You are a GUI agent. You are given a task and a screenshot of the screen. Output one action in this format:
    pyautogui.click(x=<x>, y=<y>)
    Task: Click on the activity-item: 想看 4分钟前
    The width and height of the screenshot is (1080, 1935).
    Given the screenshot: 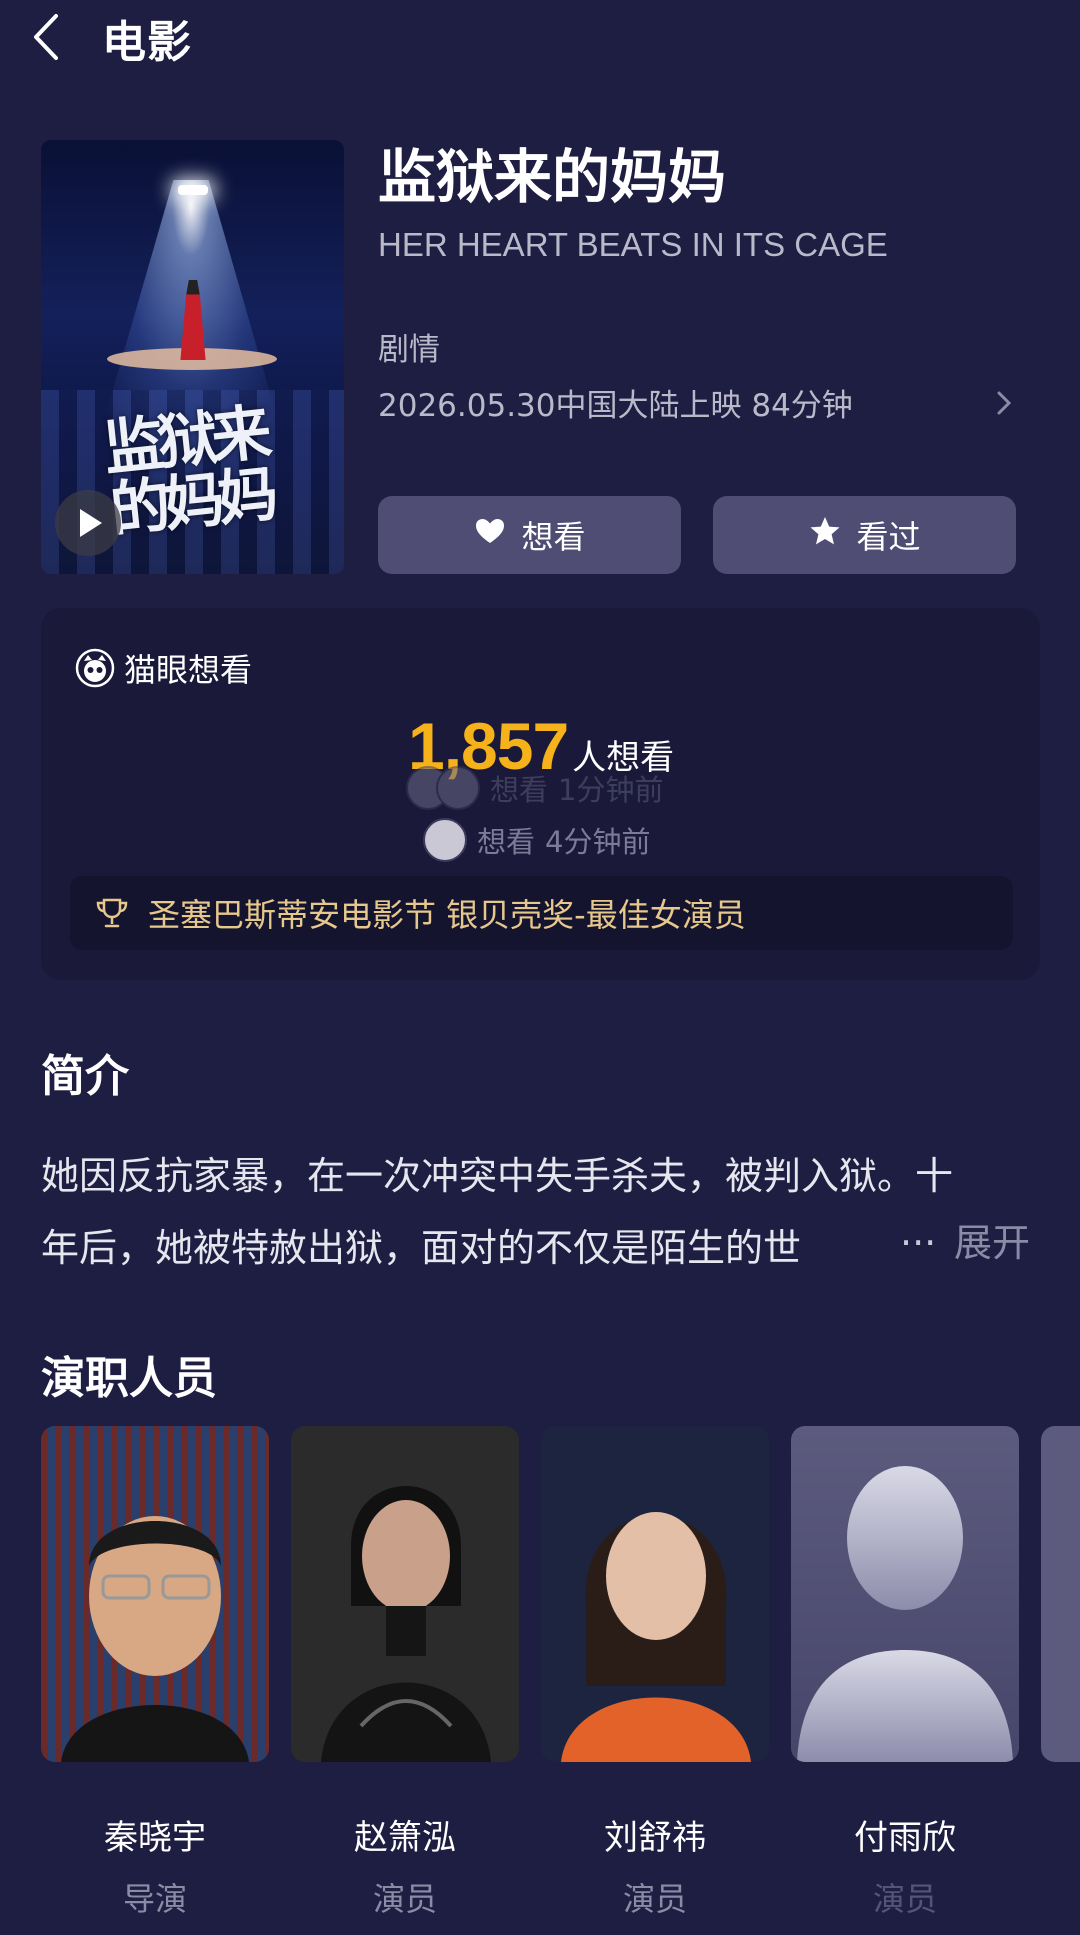 What is the action you would take?
    pyautogui.click(x=536, y=840)
    